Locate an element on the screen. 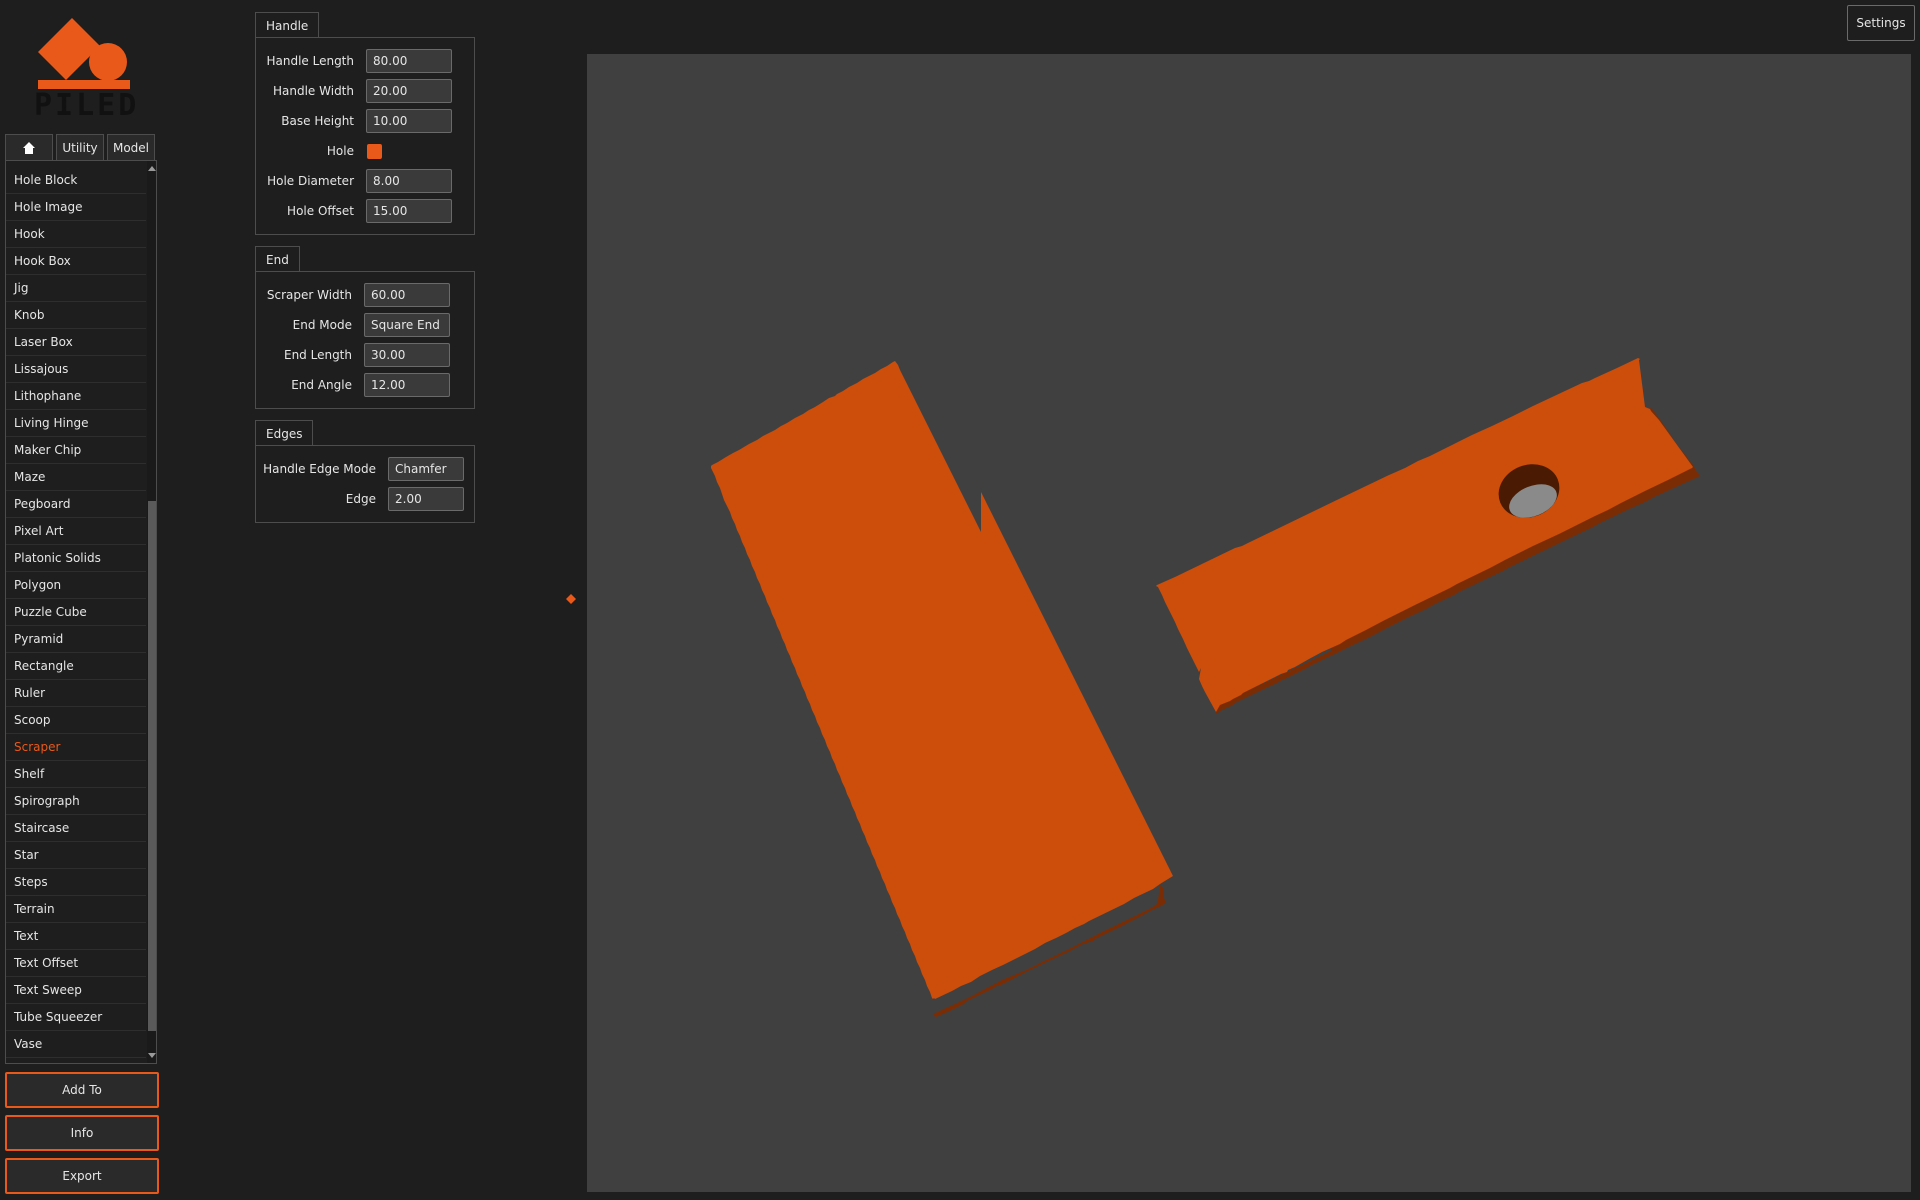 This screenshot has width=1920, height=1200. param-label: Handle Length is located at coordinates (310, 61).